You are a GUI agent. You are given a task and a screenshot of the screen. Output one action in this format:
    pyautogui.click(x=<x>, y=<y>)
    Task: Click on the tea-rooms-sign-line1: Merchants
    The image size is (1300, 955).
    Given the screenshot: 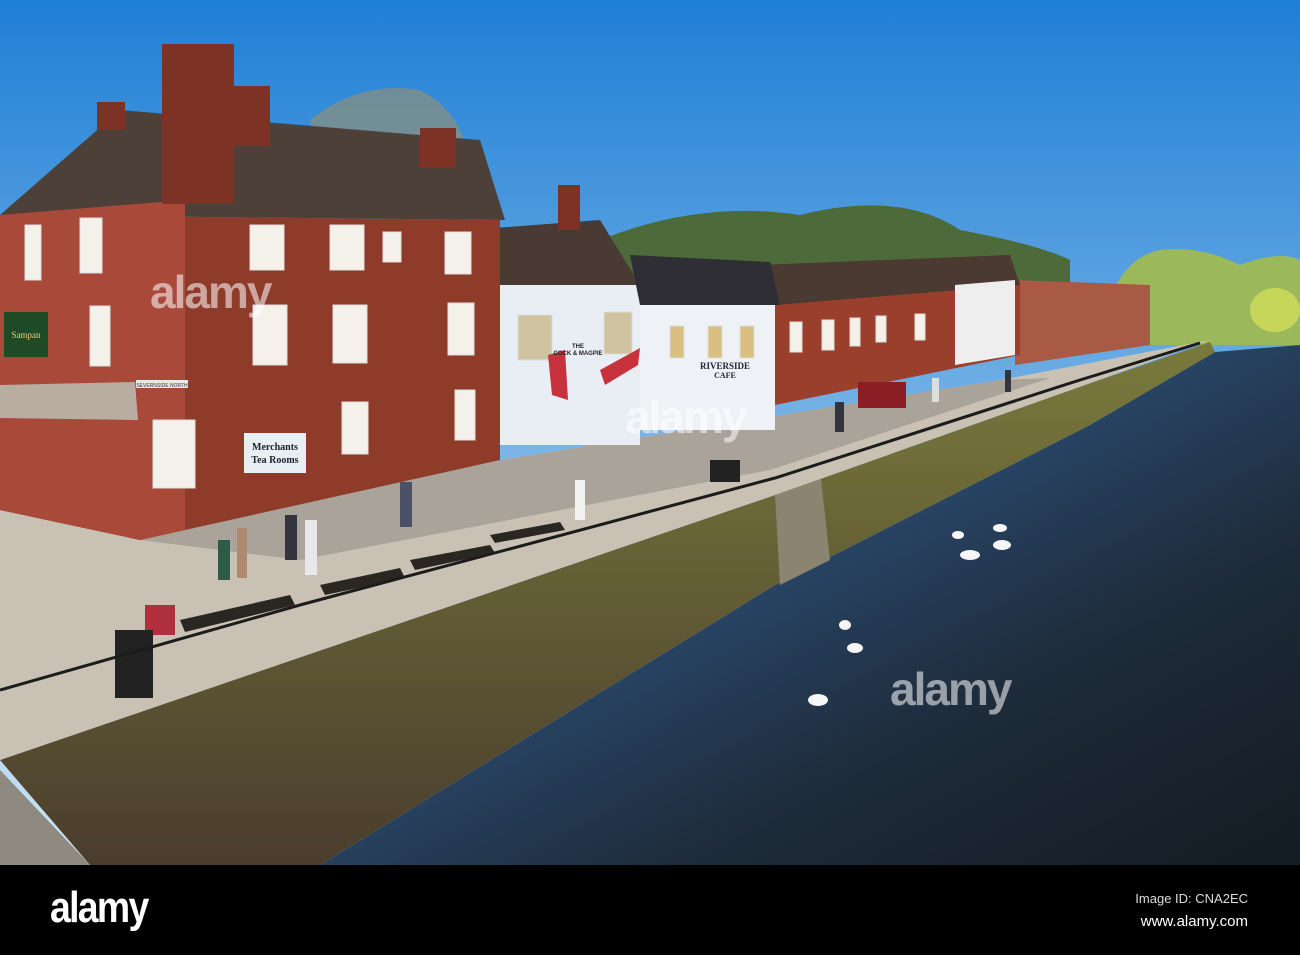 What is the action you would take?
    pyautogui.click(x=275, y=447)
    